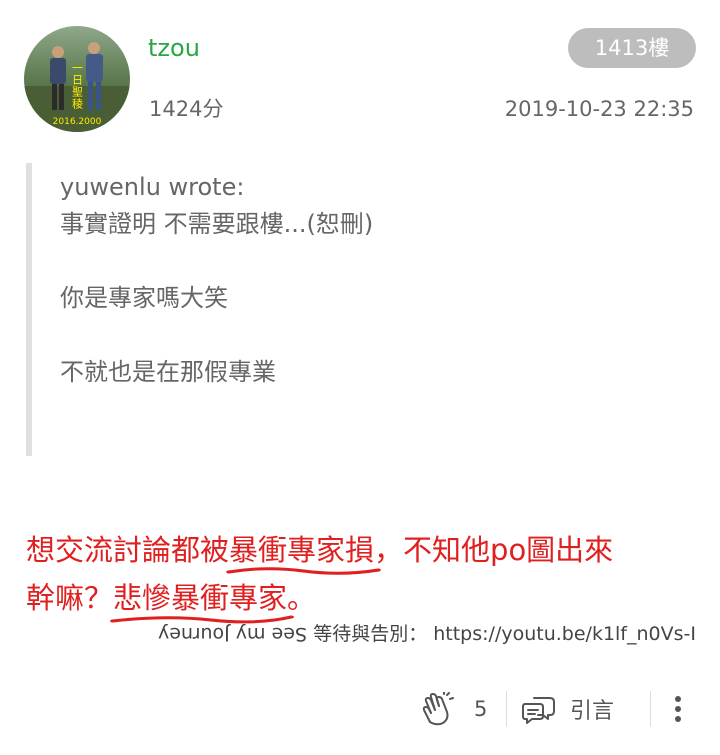 This screenshot has height=755, width=720. I want to click on body-text-segment: ，不知他po圖出來, so click(494, 550).